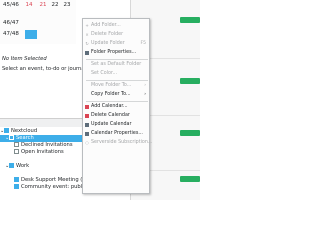  I want to click on menu-item-label: Set as Default Folder, so click(116, 64).